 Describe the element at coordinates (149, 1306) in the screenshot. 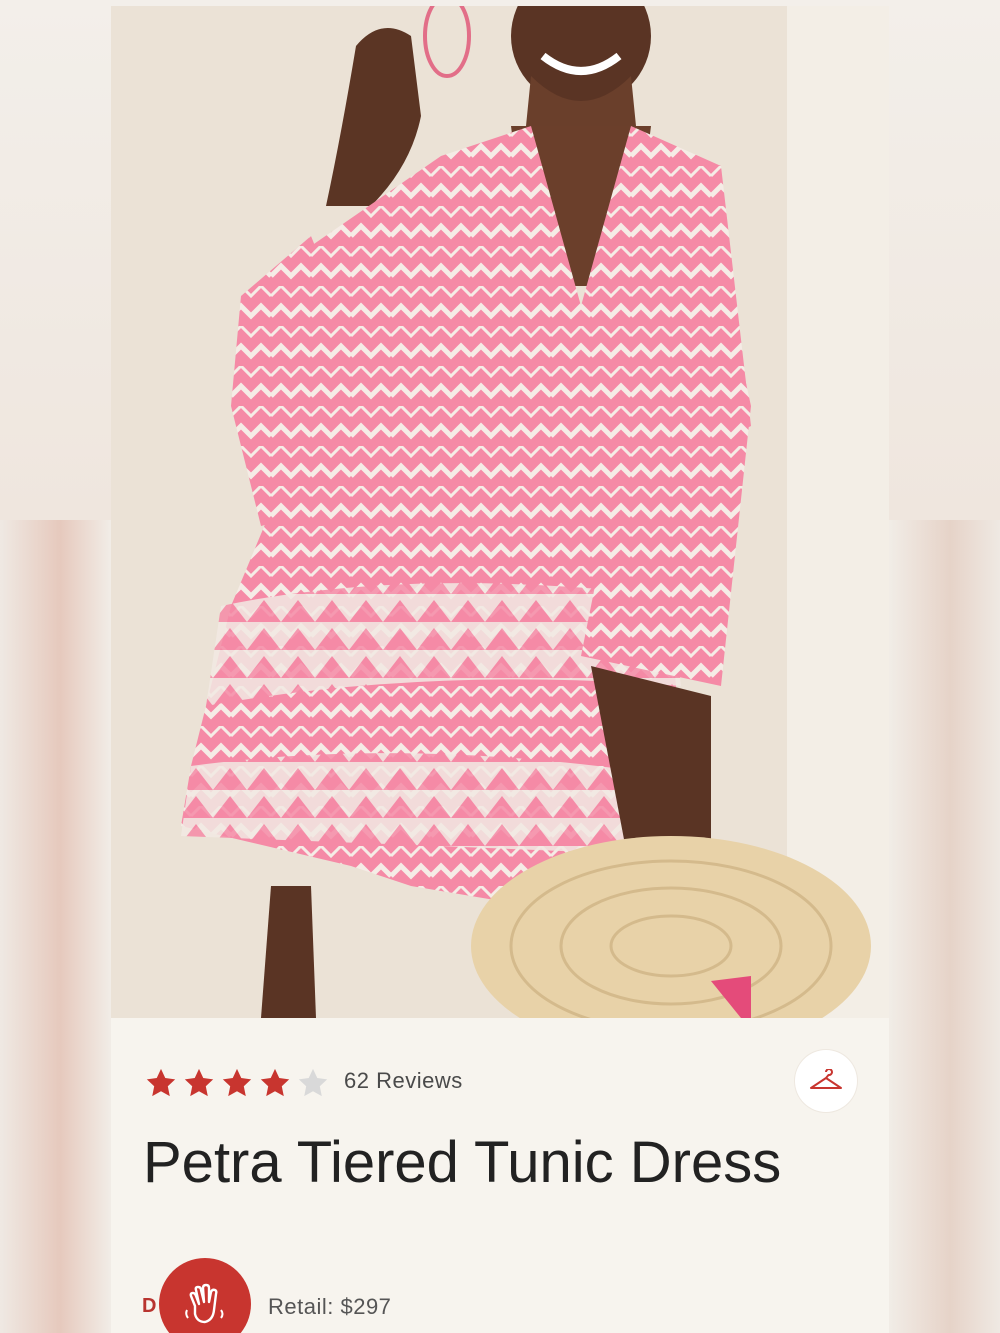

I see `brand-initial: D` at that location.